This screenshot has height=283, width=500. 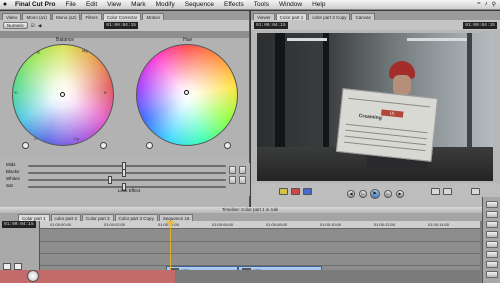 What do you see at coordinates (437, 39) in the screenshot?
I see `ceiling-light` at bounding box center [437, 39].